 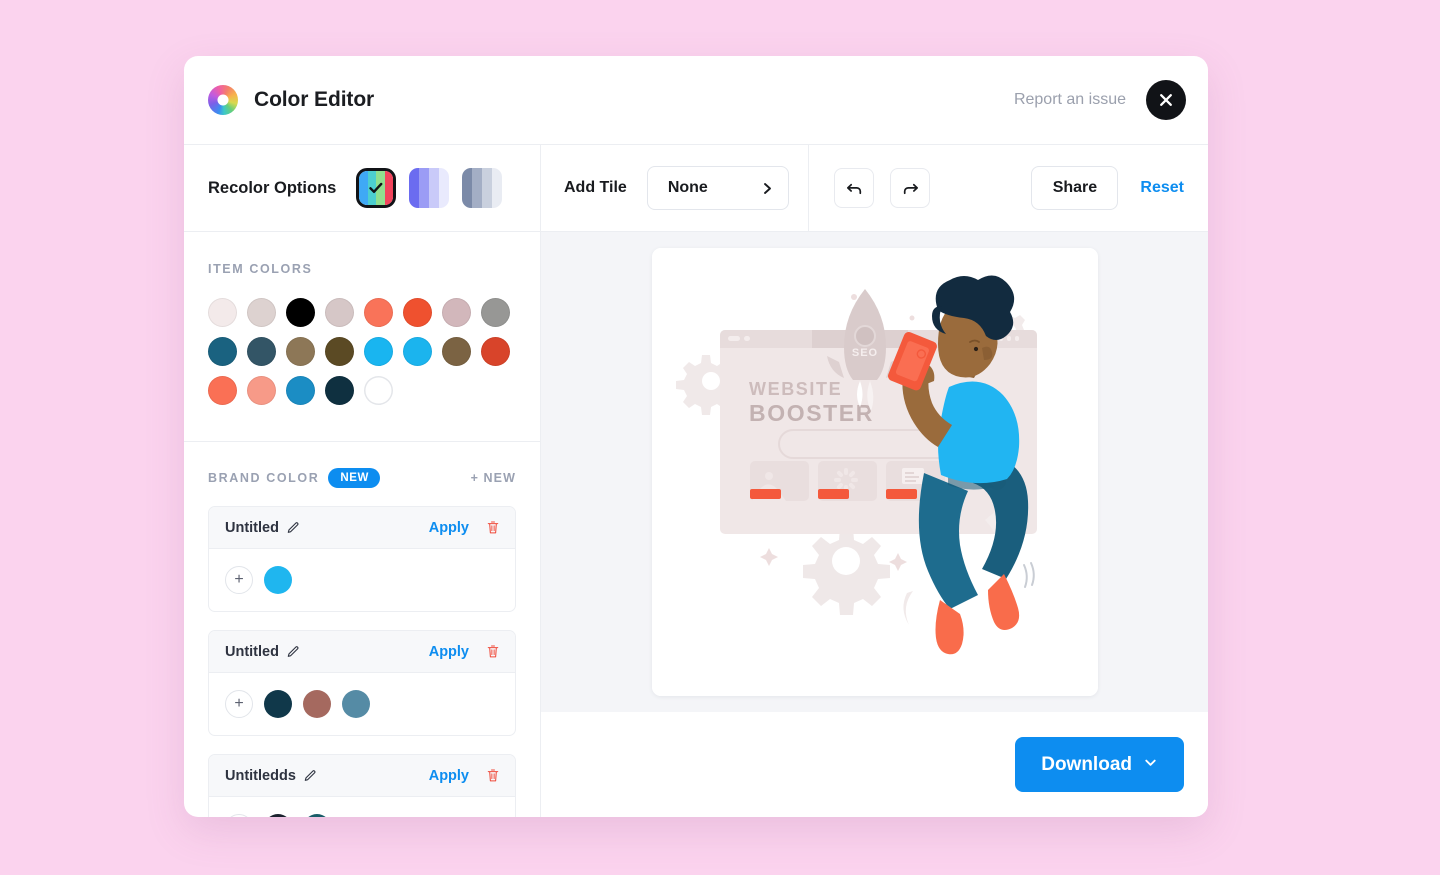 What do you see at coordinates (864, 353) in the screenshot?
I see `svg-text: SEO` at bounding box center [864, 353].